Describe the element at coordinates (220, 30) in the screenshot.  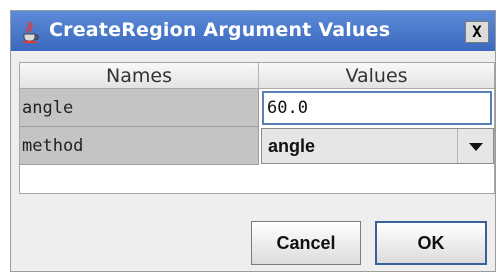
I see `window-title: CreateRegion Argument Values` at that location.